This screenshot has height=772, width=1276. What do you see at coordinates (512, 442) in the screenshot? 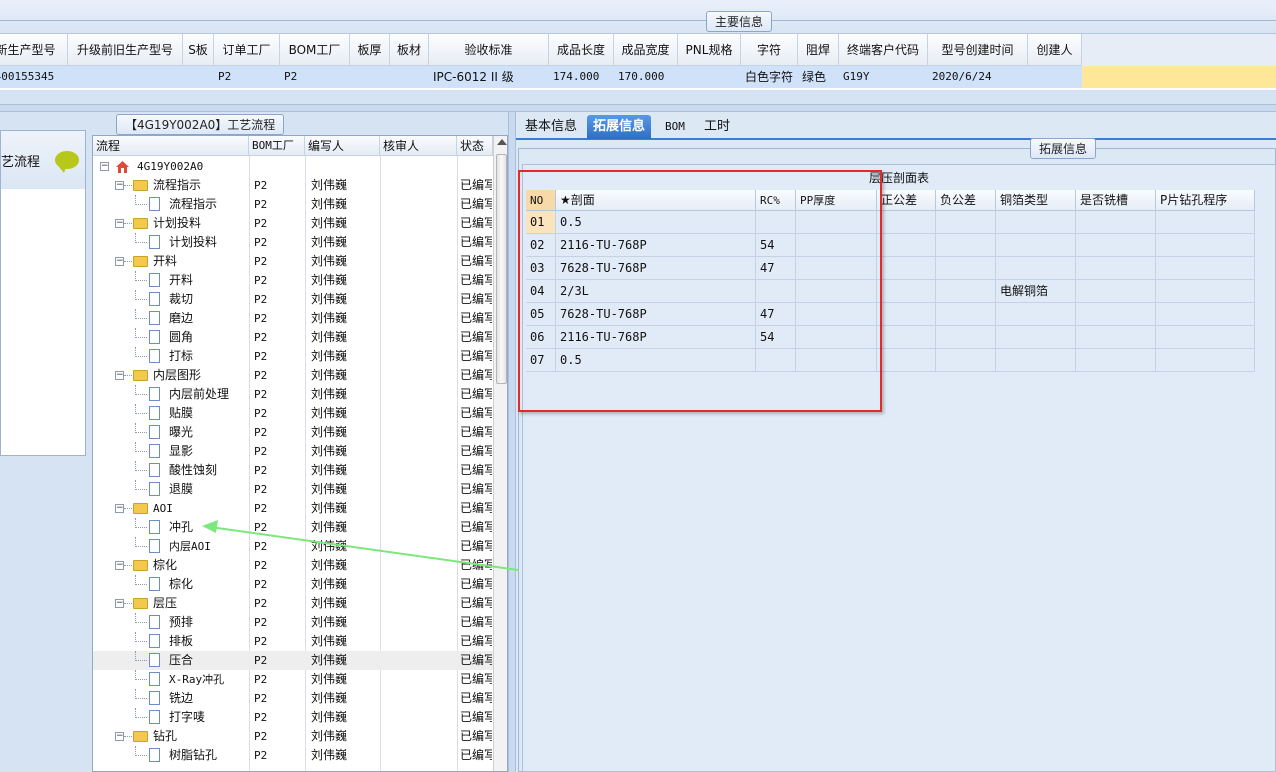
I see `vertical-splitter` at bounding box center [512, 442].